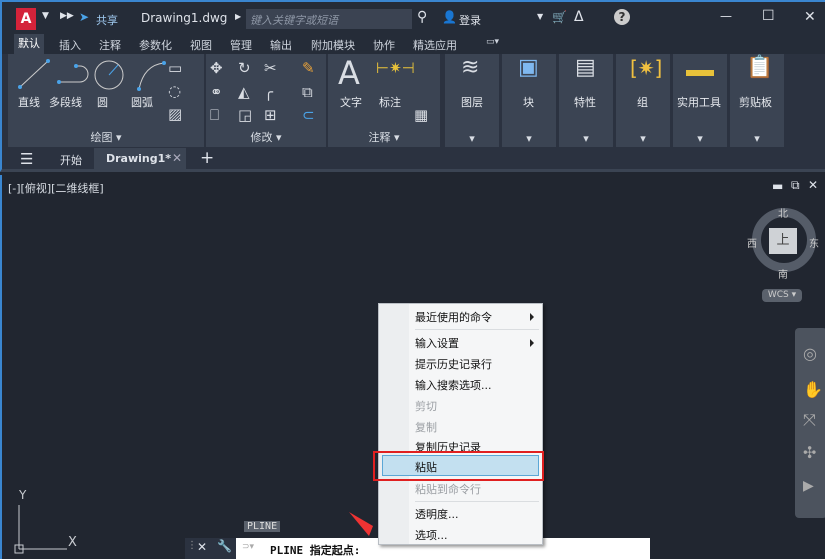 This screenshot has width=825, height=559. Describe the element at coordinates (422, 17) in the screenshot. I see `search-icon: ⚲` at that location.